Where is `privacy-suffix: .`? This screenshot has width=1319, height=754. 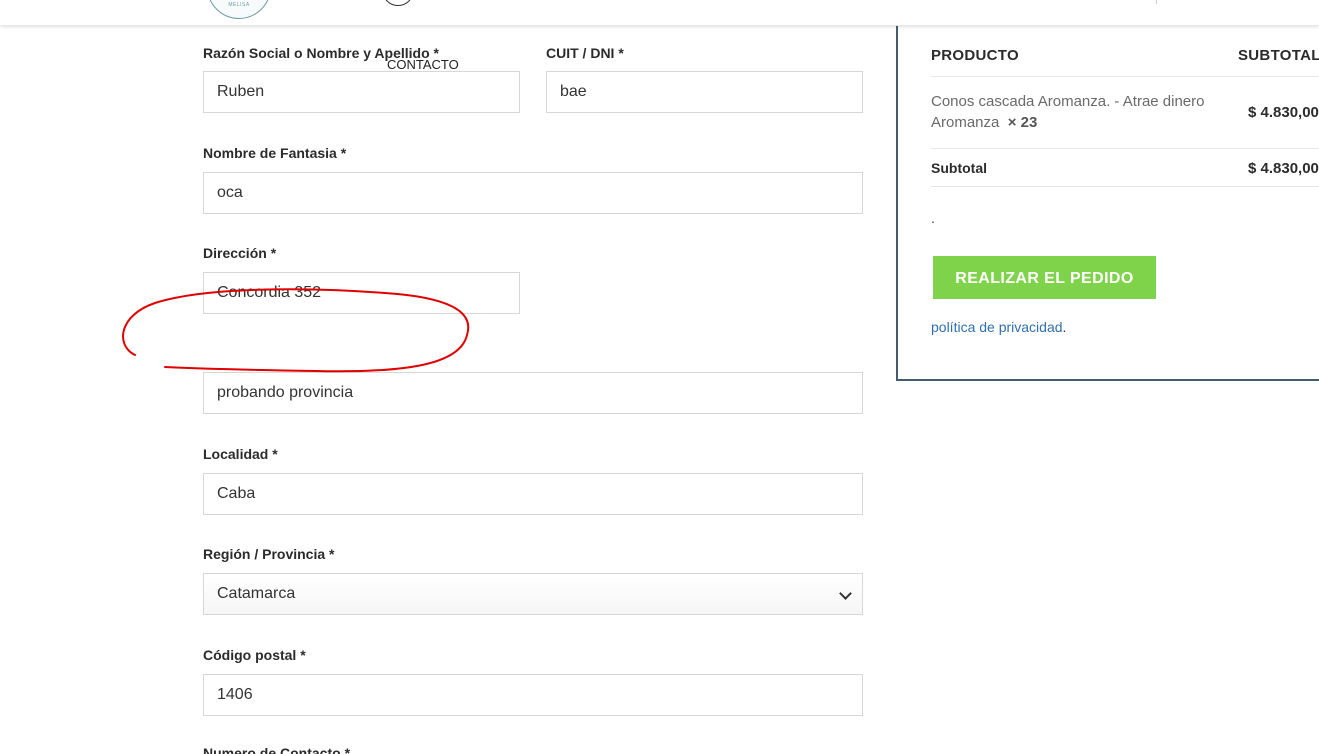 privacy-suffix: . is located at coordinates (1064, 327).